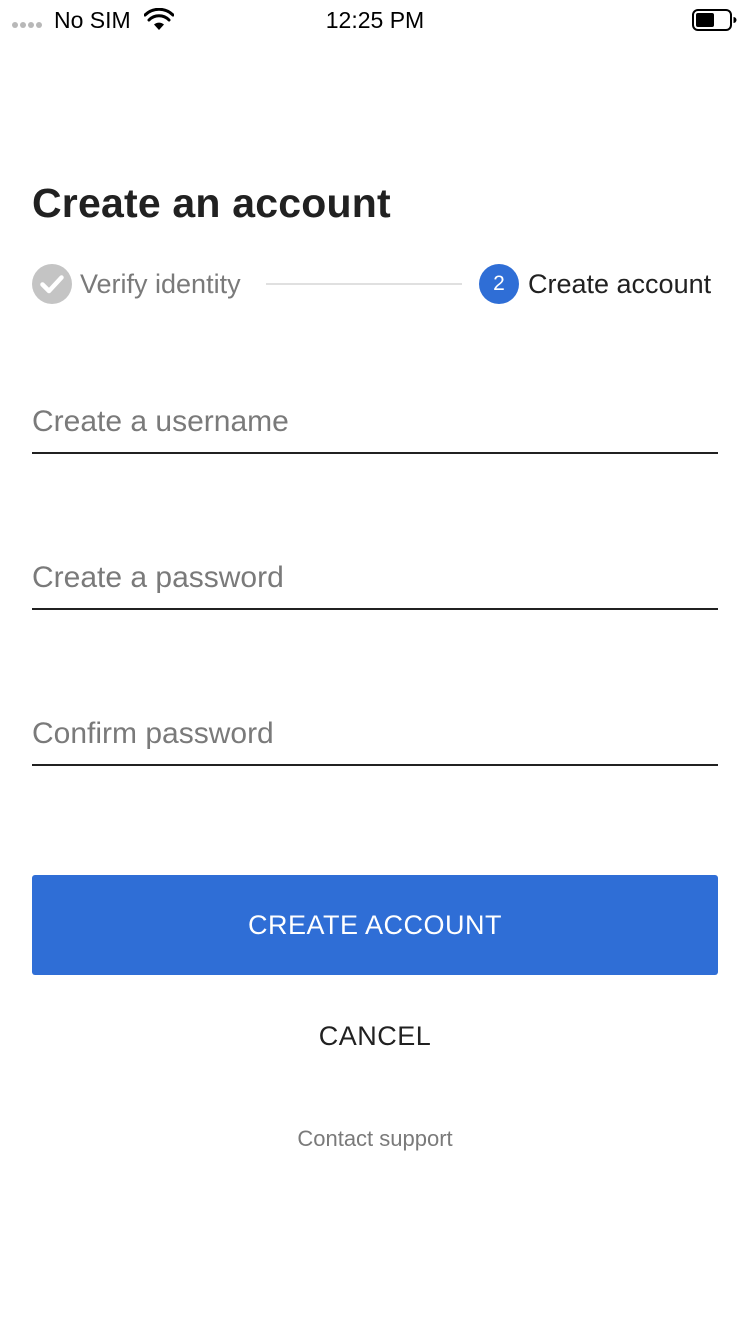  Describe the element at coordinates (714, 20) in the screenshot. I see `battery-icon` at that location.